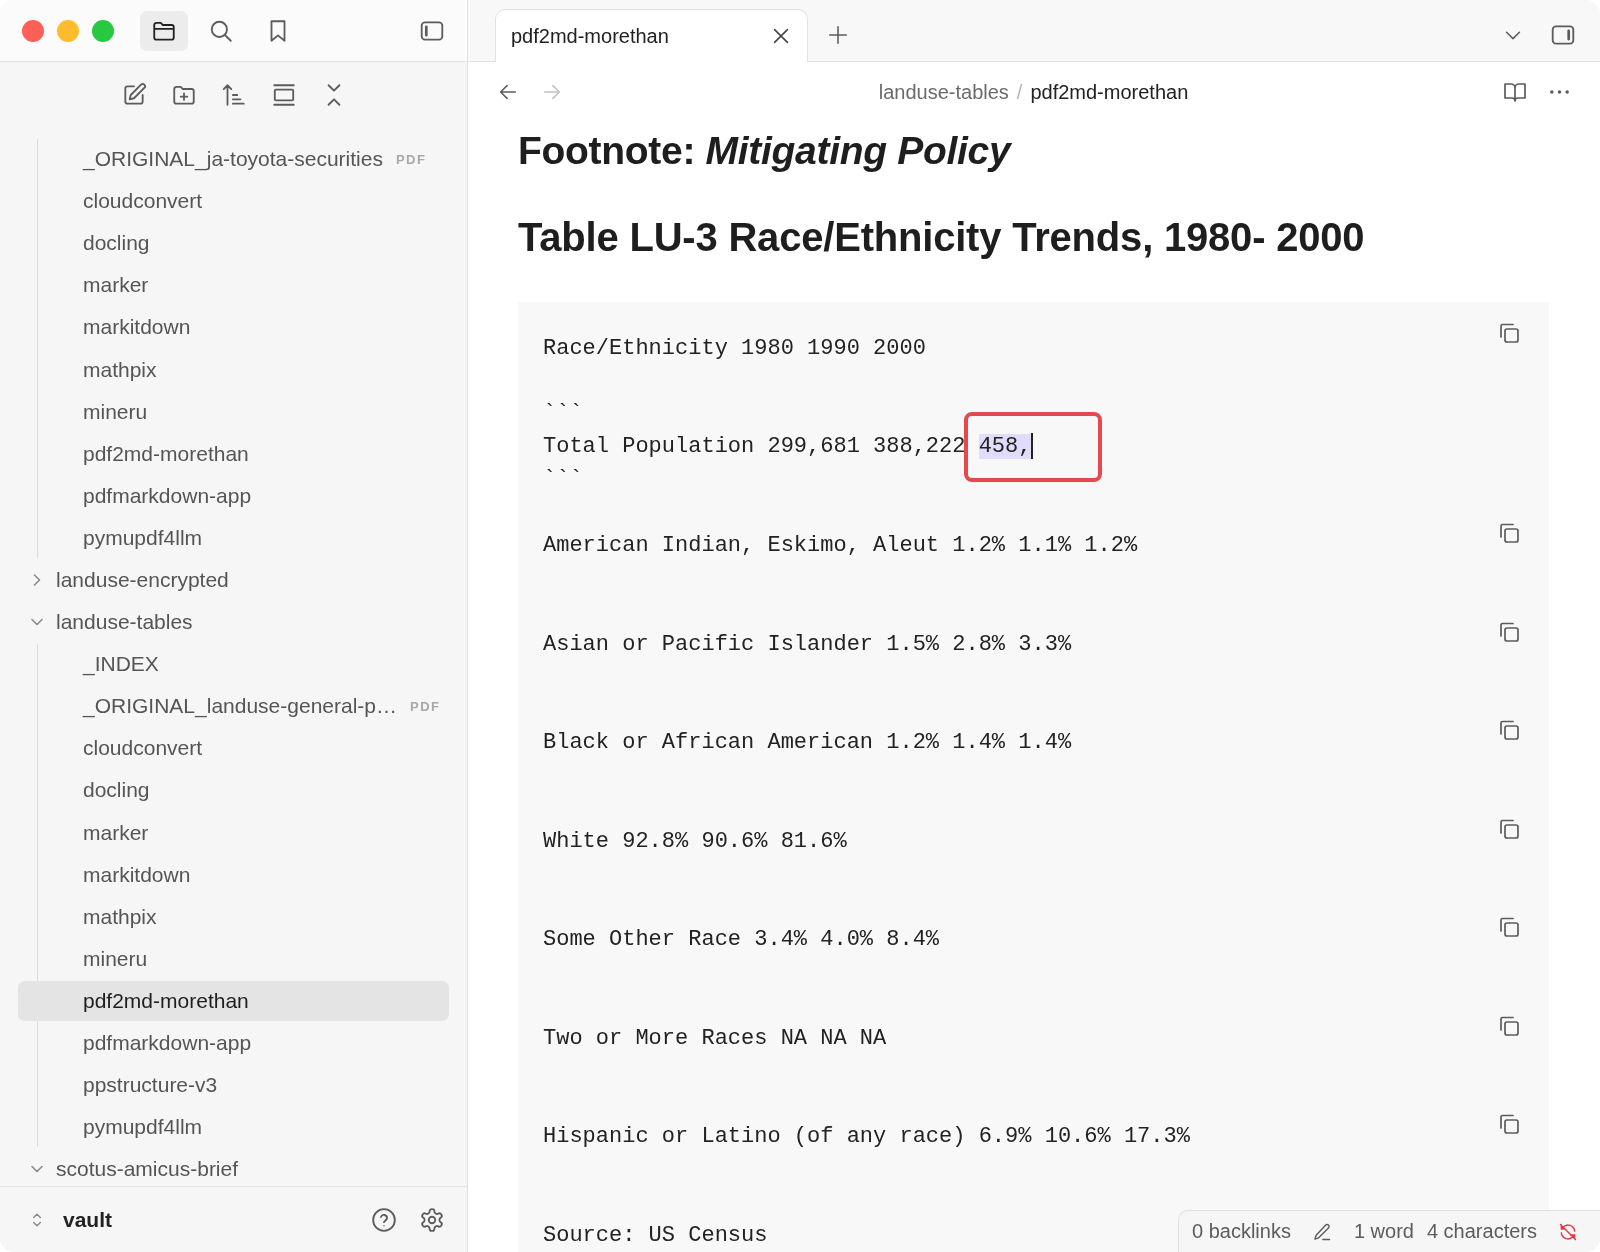  What do you see at coordinates (807, 644) in the screenshot?
I see `code-line: Asian or Pacific Islander 1.5% 2.8% 3.3%` at bounding box center [807, 644].